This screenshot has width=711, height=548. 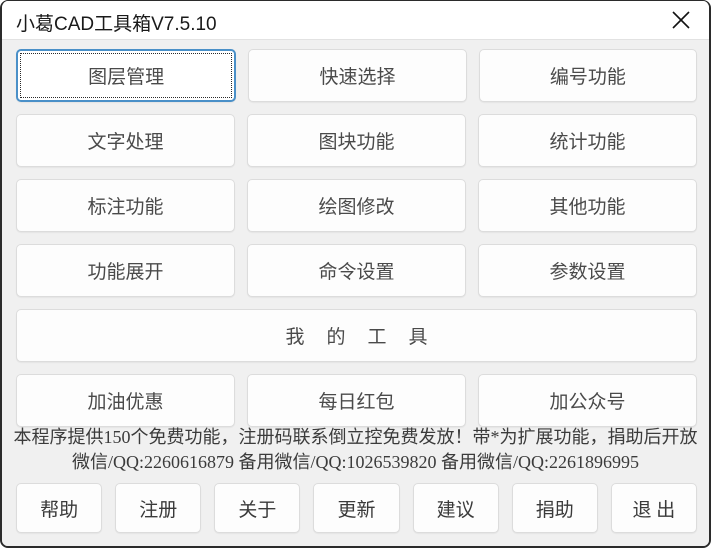 What do you see at coordinates (587, 205) in the screenshot?
I see `btn-other-functions: 其他功能` at bounding box center [587, 205].